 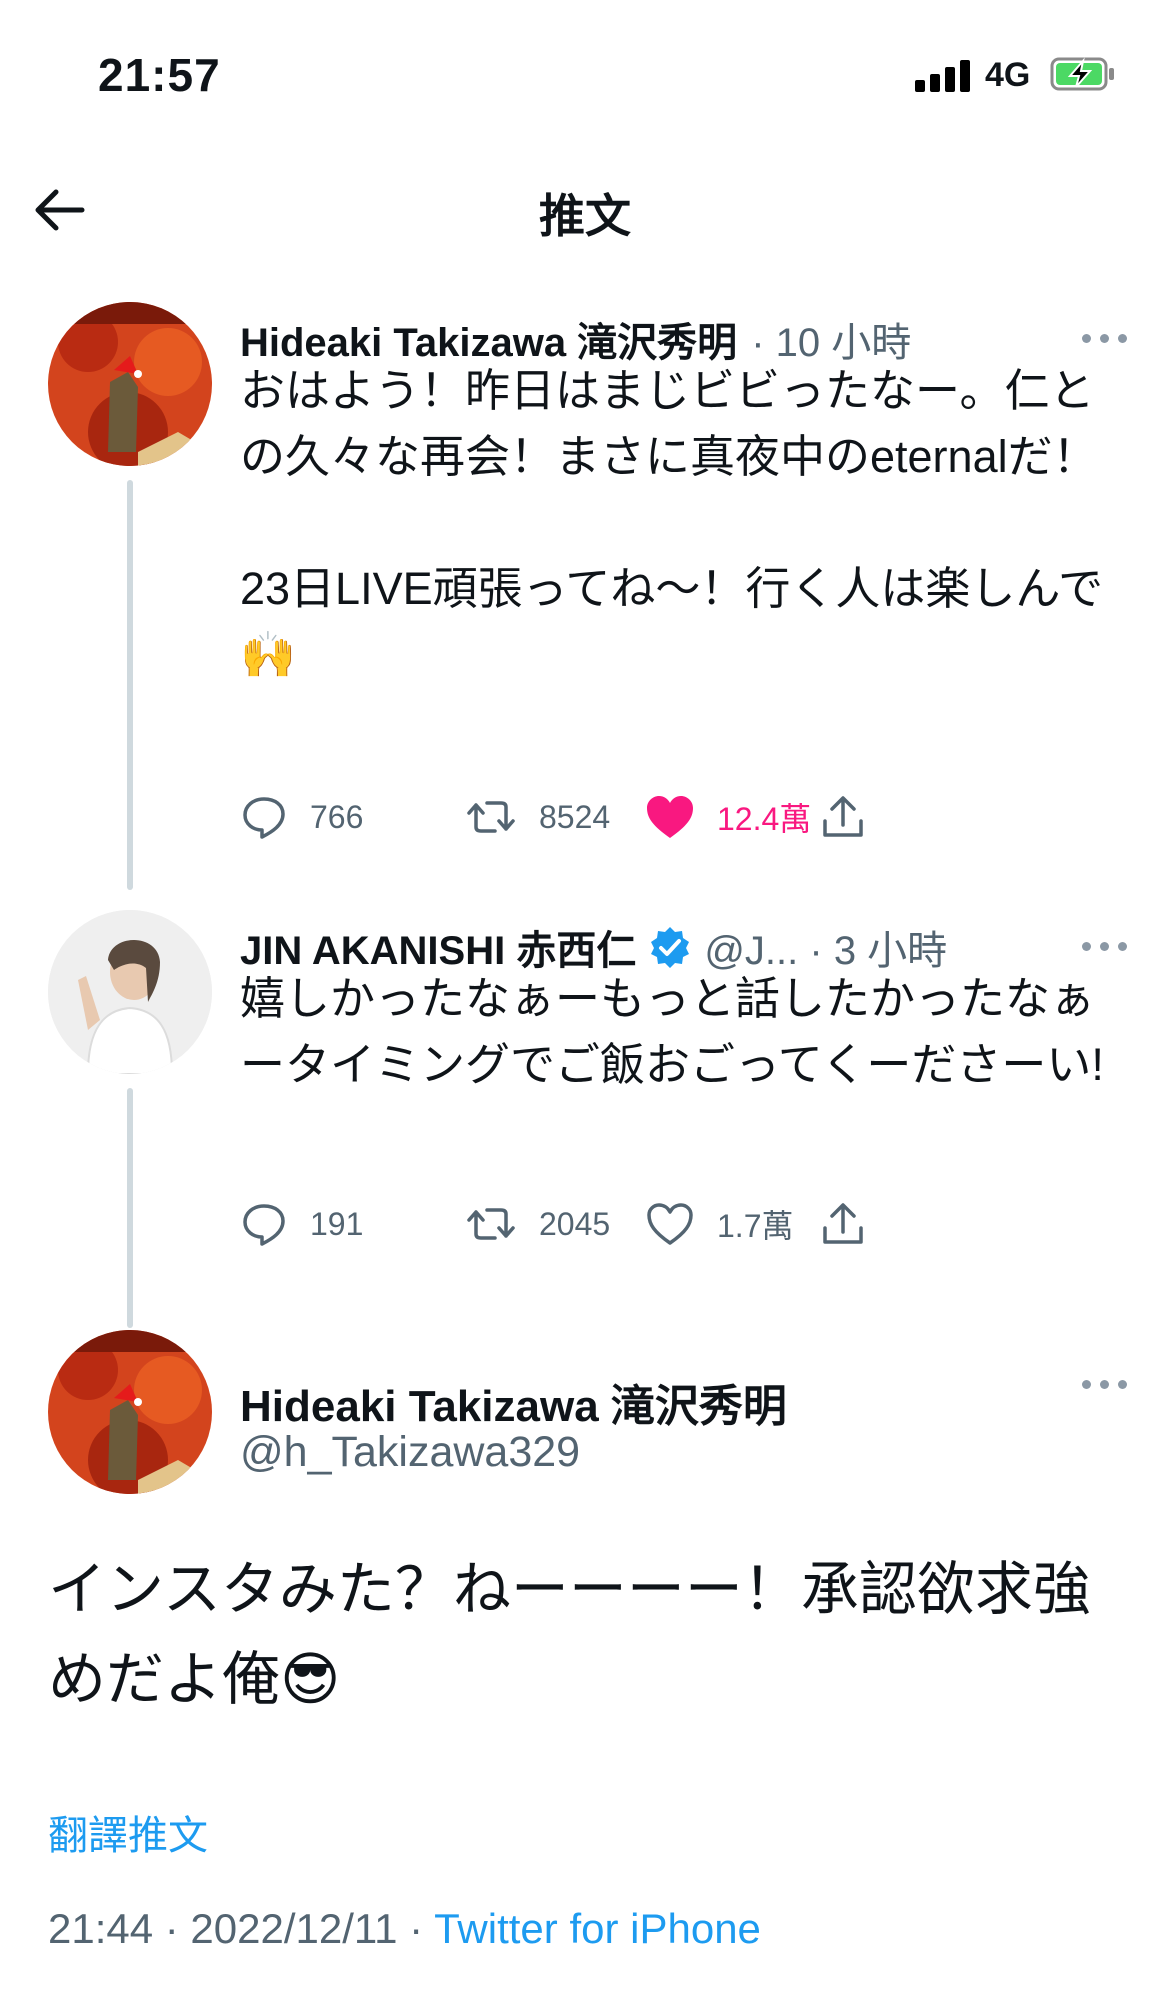 What do you see at coordinates (301, 817) in the screenshot?
I see `reply-button: 766` at bounding box center [301, 817].